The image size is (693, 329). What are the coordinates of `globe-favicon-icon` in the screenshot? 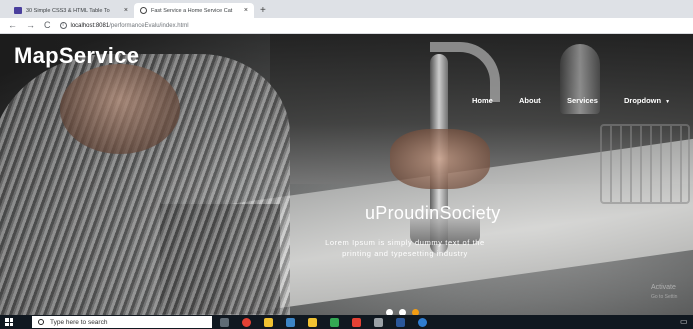 It's located at (143, 10).